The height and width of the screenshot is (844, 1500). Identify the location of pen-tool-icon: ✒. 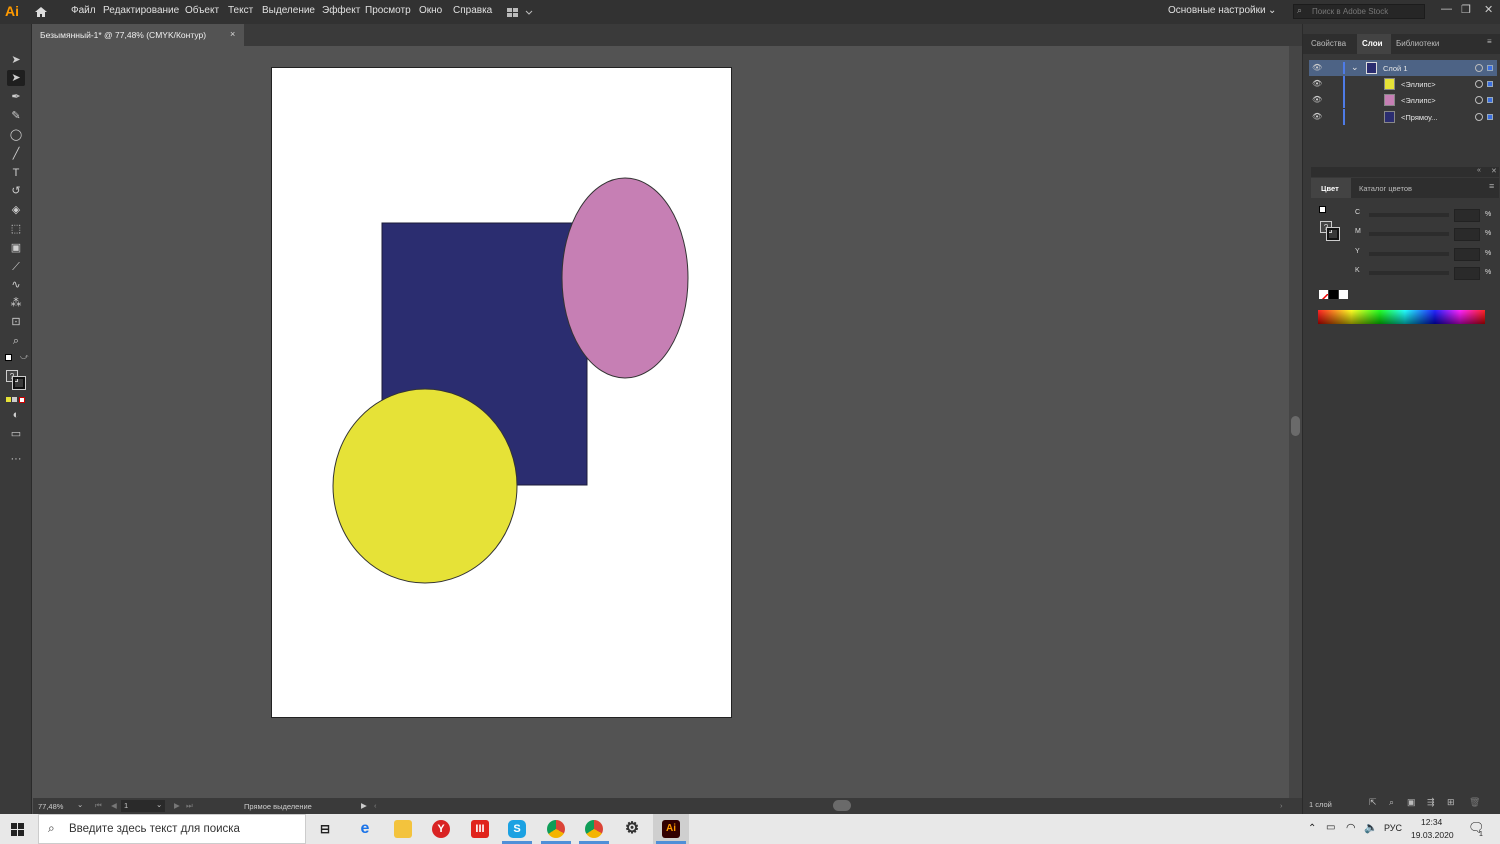
(16, 97).